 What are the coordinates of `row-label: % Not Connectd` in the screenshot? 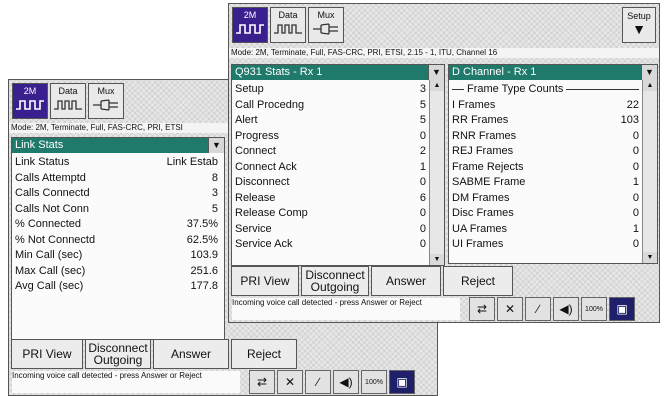 It's located at (55, 239).